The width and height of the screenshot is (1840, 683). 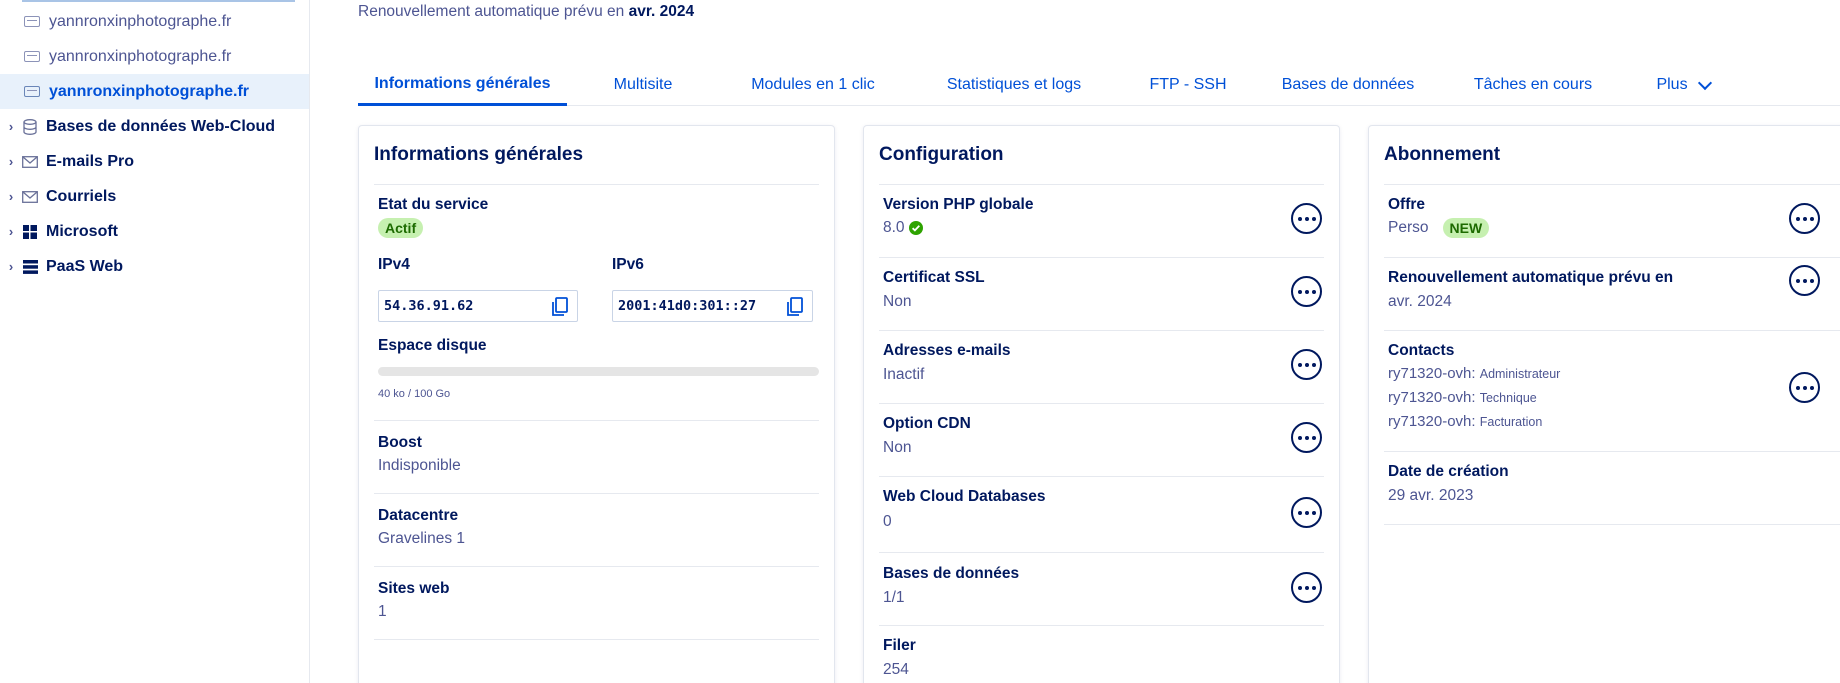 I want to click on disk-space-row: Espace disque 40 ko / 100 Go, so click(x=596, y=375).